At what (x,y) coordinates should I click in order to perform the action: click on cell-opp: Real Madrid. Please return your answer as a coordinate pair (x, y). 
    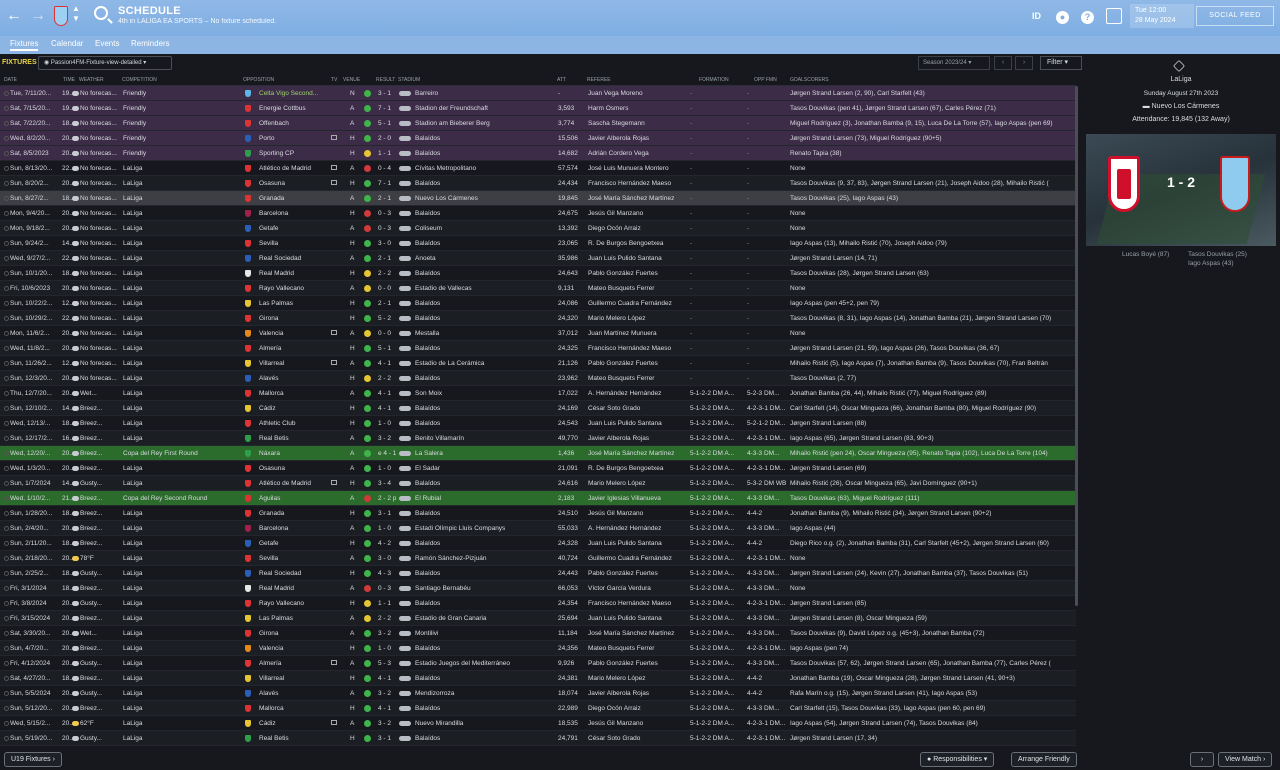
    Looking at the image, I should click on (294, 273).